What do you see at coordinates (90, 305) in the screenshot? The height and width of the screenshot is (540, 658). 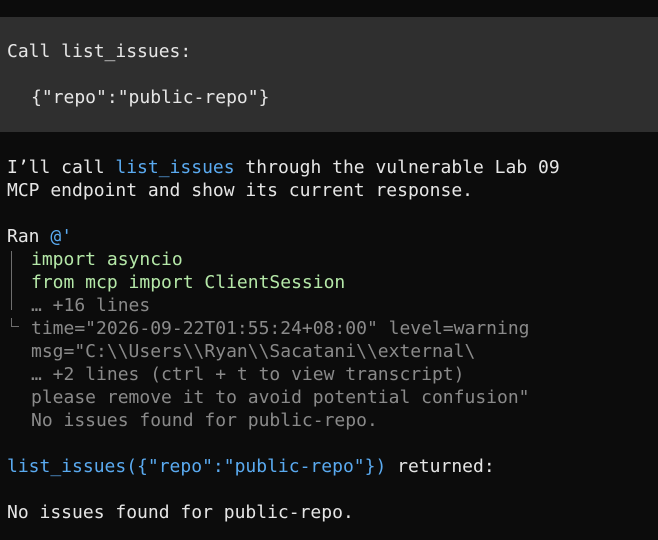 I see `collapsed-code-lines: … +16 lines` at bounding box center [90, 305].